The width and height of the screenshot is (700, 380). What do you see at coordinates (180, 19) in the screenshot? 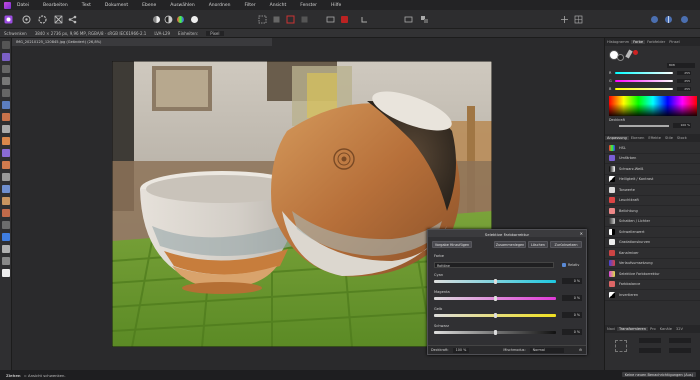
I see `auto-colors-icon` at bounding box center [180, 19].